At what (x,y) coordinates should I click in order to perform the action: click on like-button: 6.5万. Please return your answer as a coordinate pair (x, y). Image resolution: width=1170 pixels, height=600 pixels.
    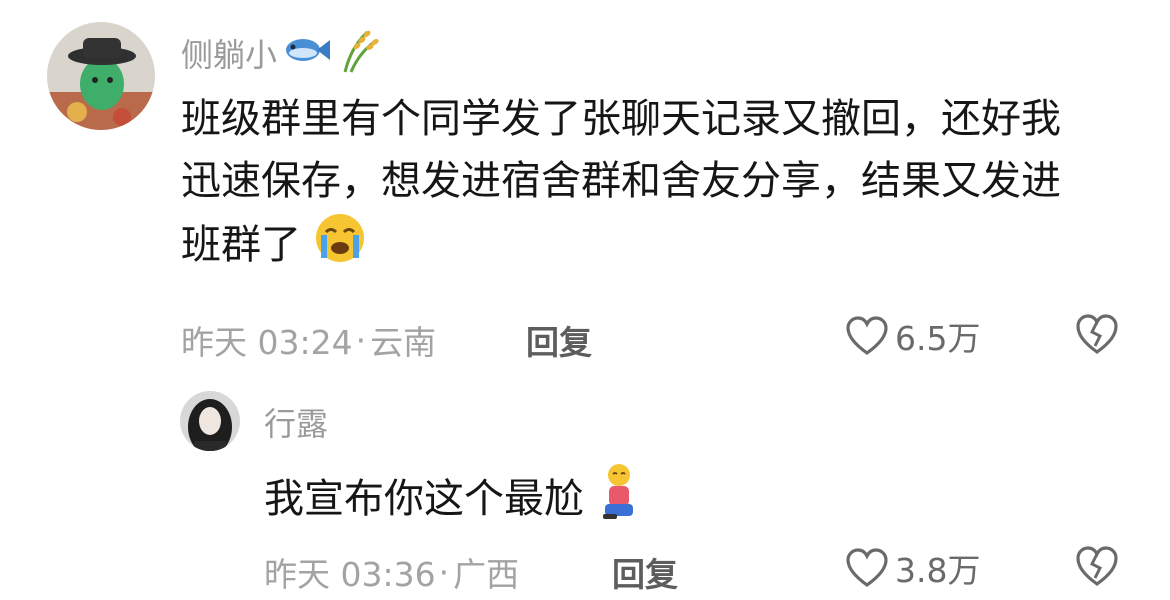
    Looking at the image, I should click on (912, 336).